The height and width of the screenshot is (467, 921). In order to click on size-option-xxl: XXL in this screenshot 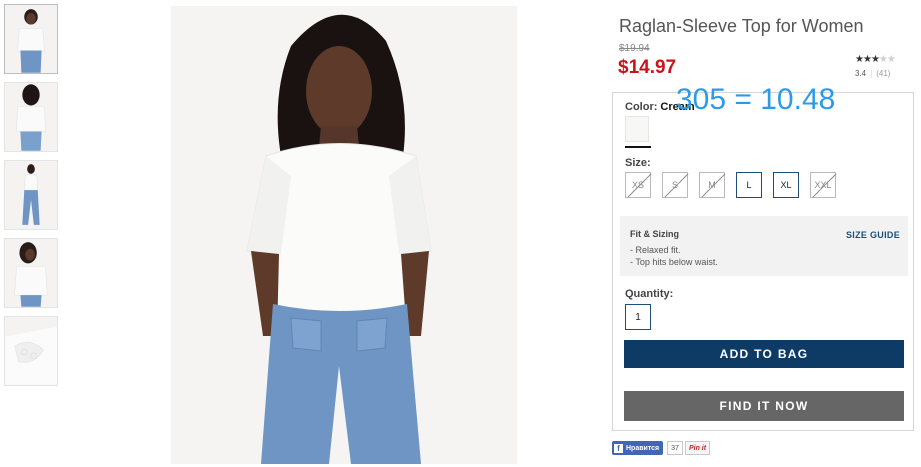, I will do `click(823, 185)`.